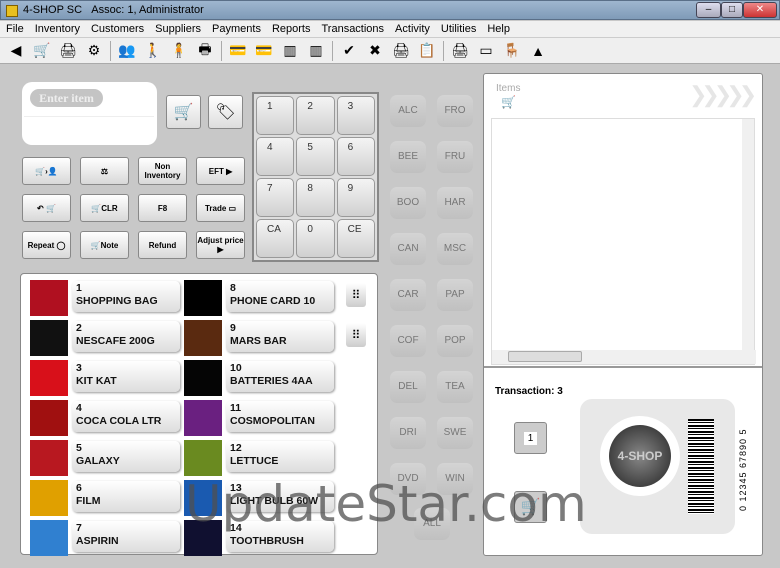 This screenshot has height=568, width=780. Describe the element at coordinates (275, 156) in the screenshot. I see `key-4: 4` at that location.